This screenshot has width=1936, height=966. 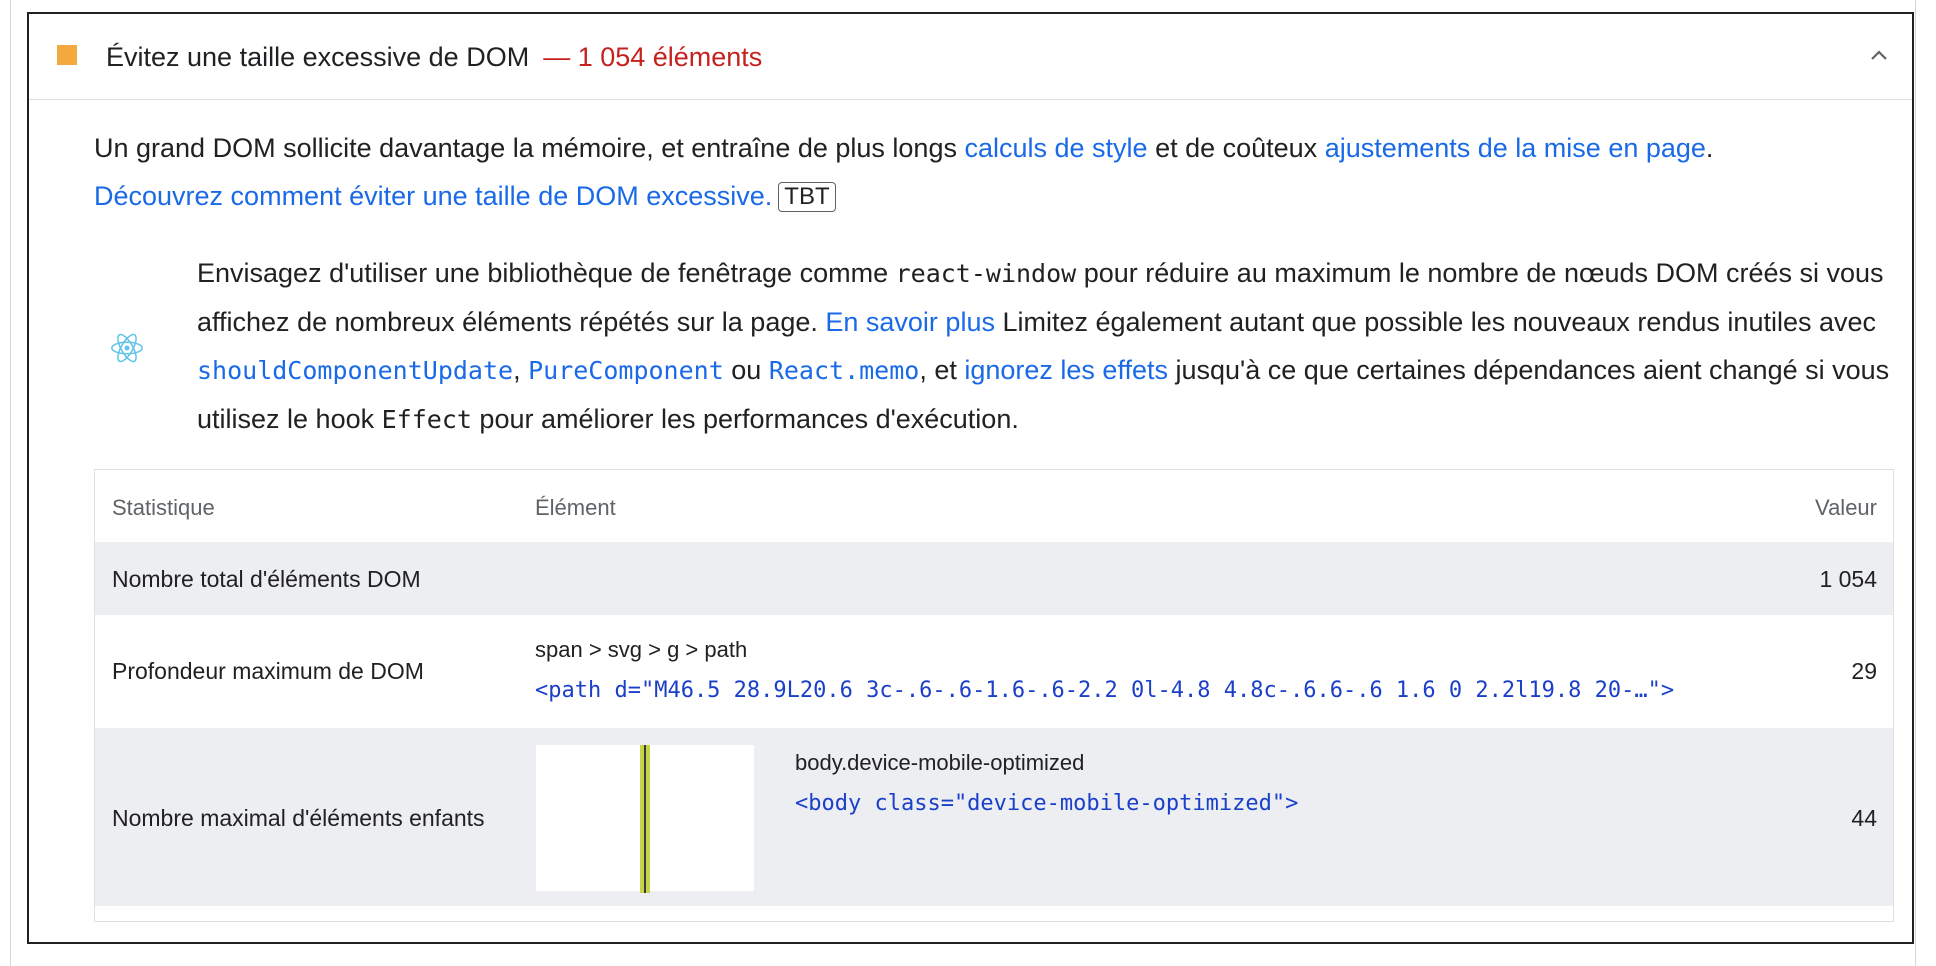 What do you see at coordinates (1846, 507) in the screenshot?
I see `column-header-valeur: Valeur` at bounding box center [1846, 507].